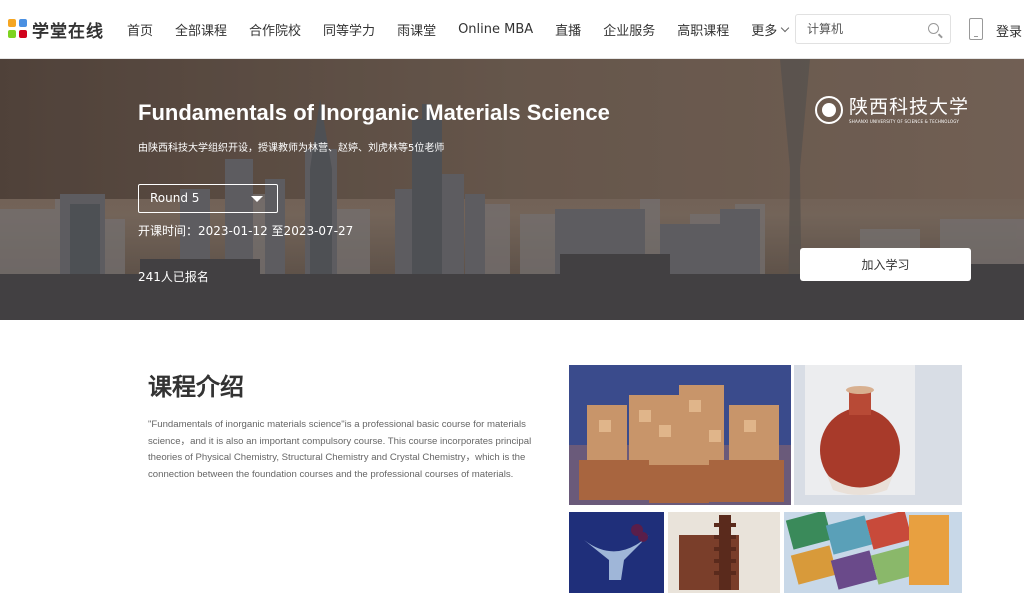  I want to click on course-dates: 开课时间：2023-01-12 至2023-07-27, so click(246, 231).